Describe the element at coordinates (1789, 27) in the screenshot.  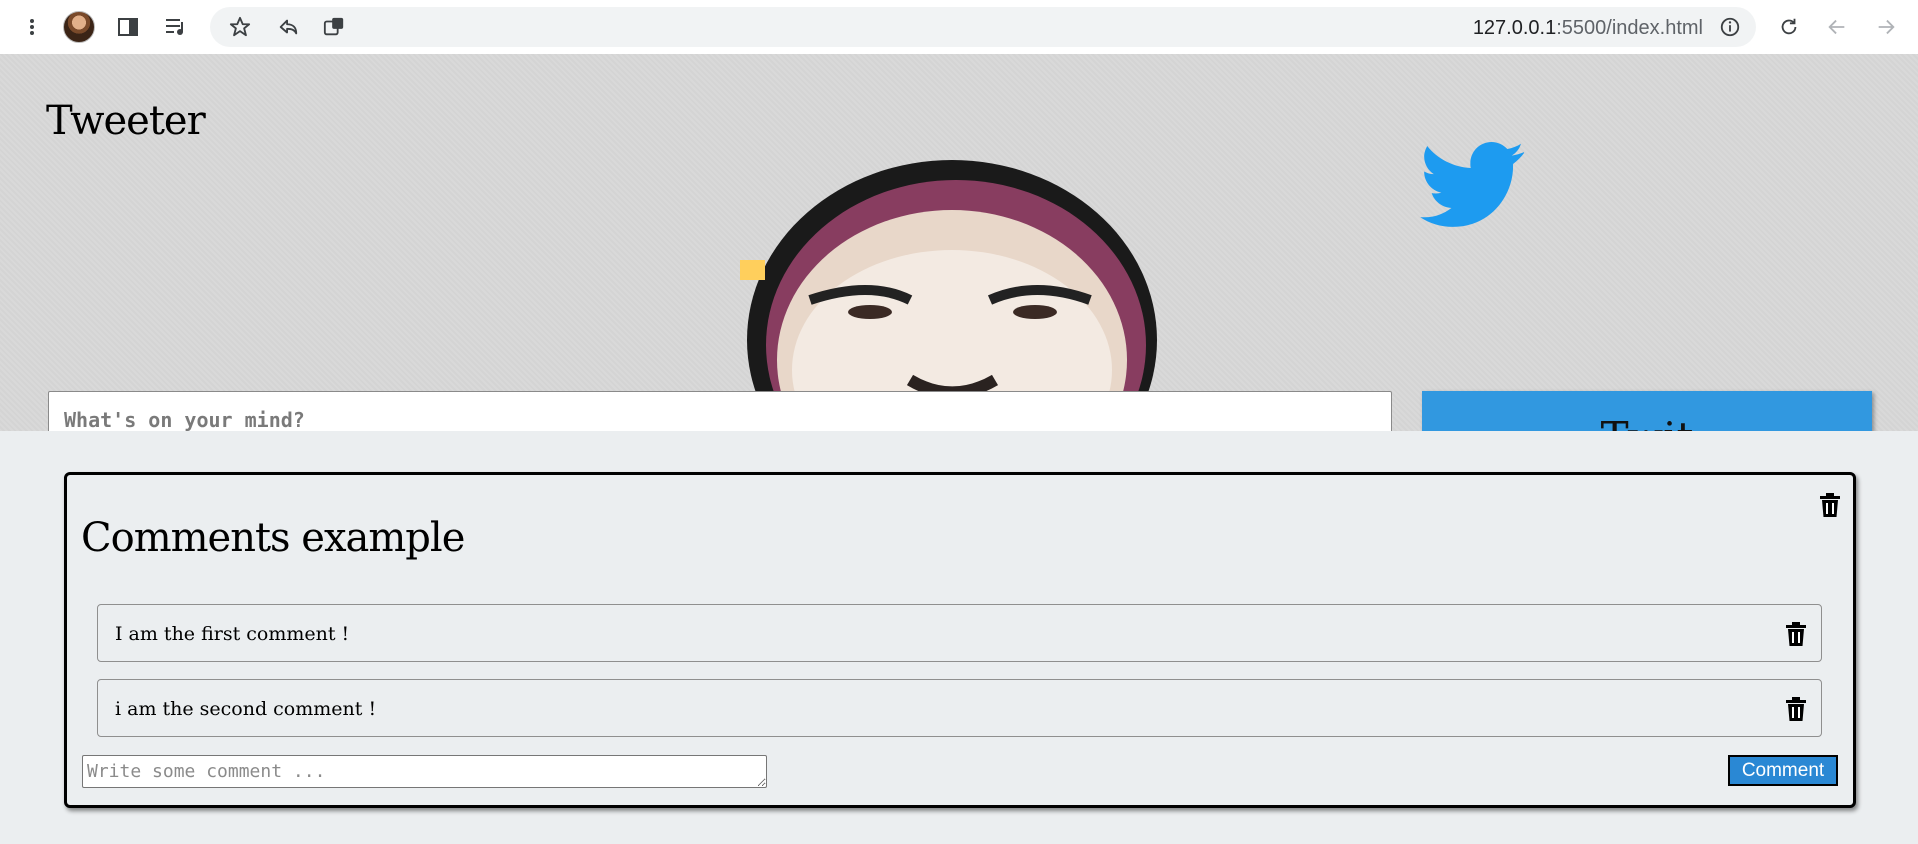
I see `reload-icon` at that location.